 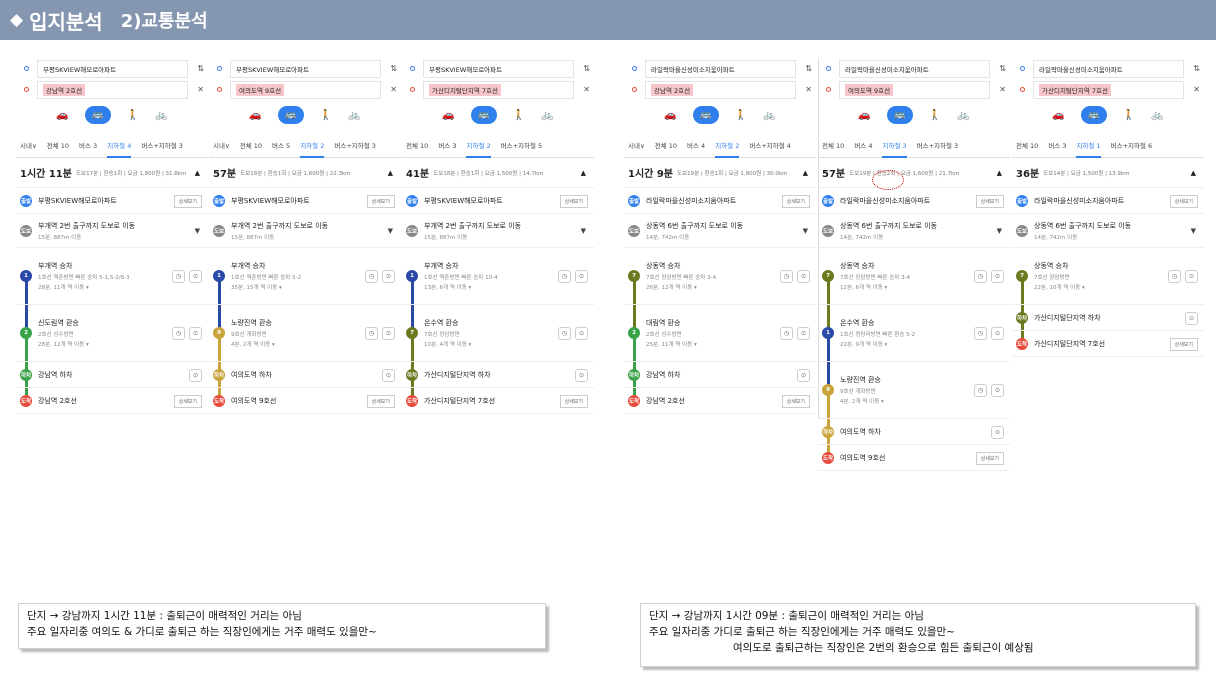 I want to click on destination-input: 가산디지털단지역 7호선, so click(x=498, y=89).